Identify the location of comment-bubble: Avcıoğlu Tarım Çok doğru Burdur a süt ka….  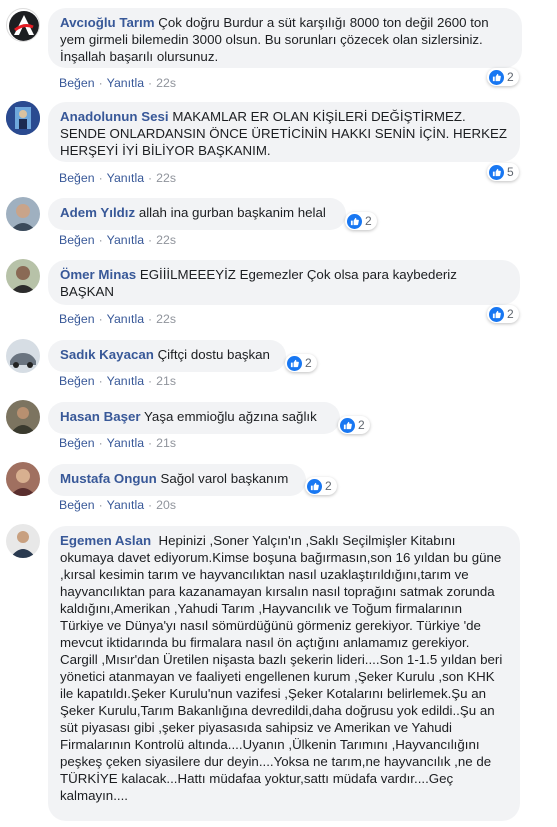
(285, 38).